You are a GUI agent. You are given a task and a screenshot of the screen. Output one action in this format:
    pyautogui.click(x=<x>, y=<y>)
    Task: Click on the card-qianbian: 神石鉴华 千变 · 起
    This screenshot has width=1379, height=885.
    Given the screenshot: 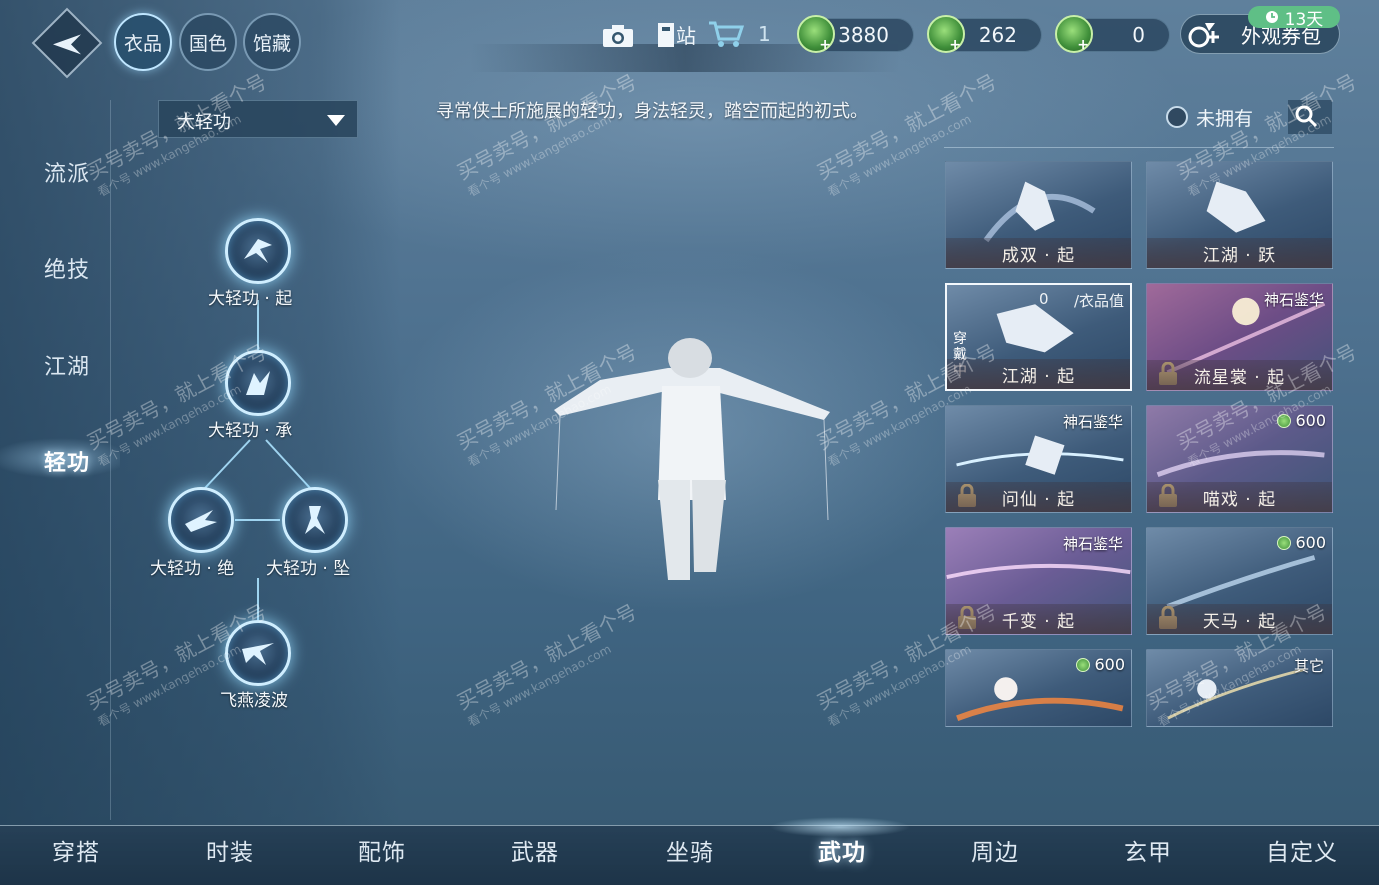 What is the action you would take?
    pyautogui.click(x=1038, y=581)
    